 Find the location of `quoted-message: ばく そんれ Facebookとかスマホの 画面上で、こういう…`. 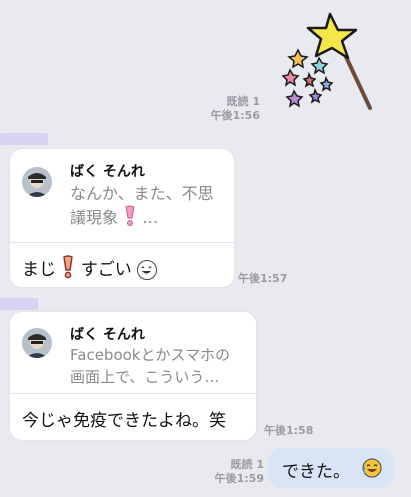

quoted-message: ばく そんれ Facebookとかスマホの 画面上で、こういう… is located at coordinates (133, 353).